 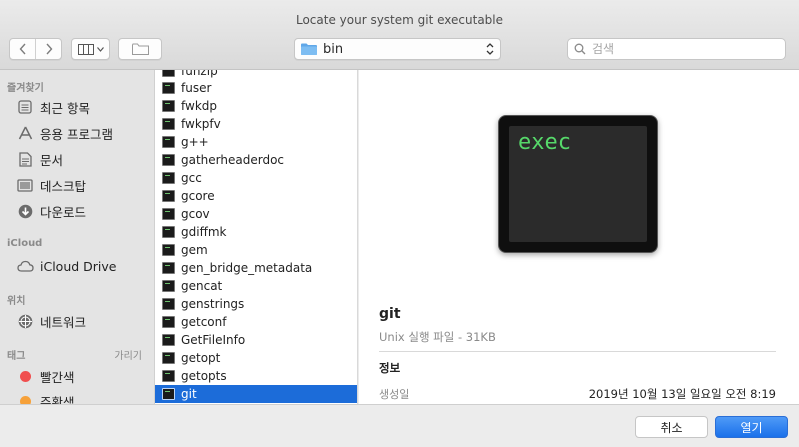 What do you see at coordinates (25, 88) in the screenshot?
I see `favorites-header: 즐겨찾기` at bounding box center [25, 88].